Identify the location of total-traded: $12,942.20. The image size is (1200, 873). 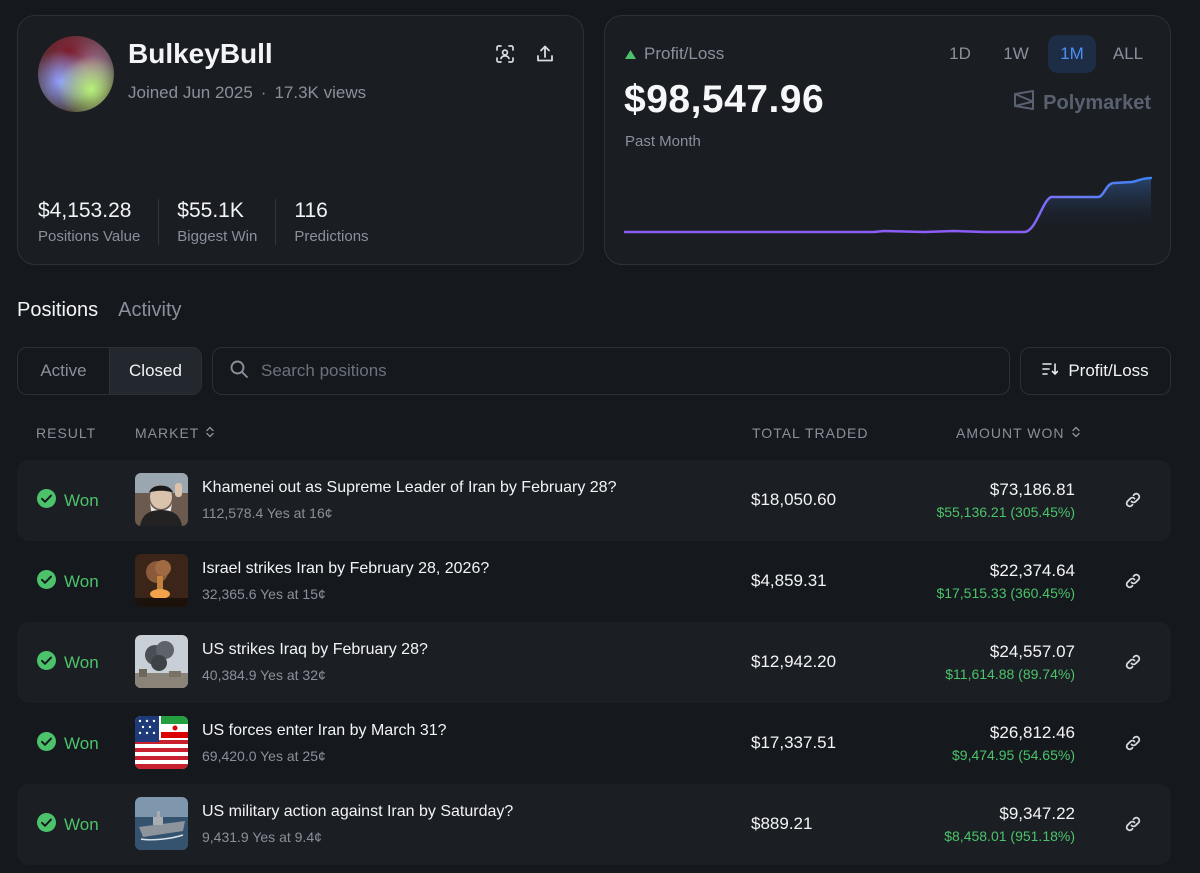
(794, 661).